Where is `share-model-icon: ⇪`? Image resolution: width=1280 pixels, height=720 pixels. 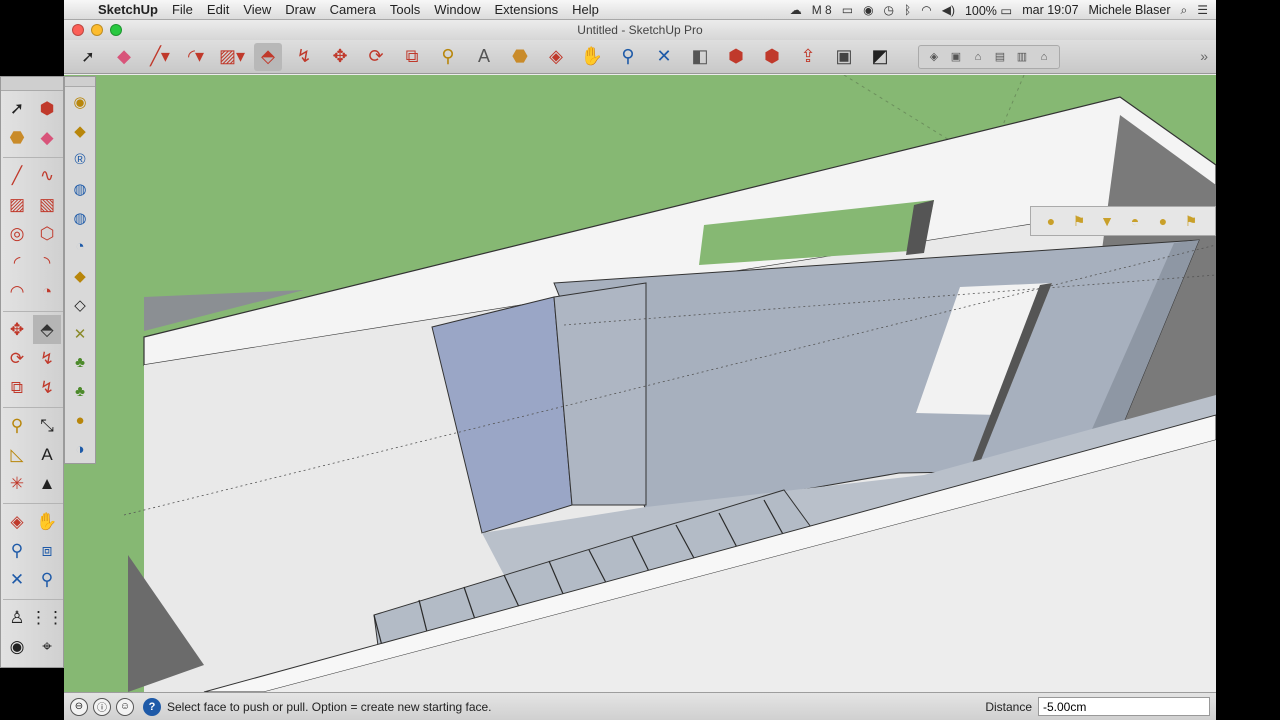 share-model-icon: ⇪ is located at coordinates (808, 57).